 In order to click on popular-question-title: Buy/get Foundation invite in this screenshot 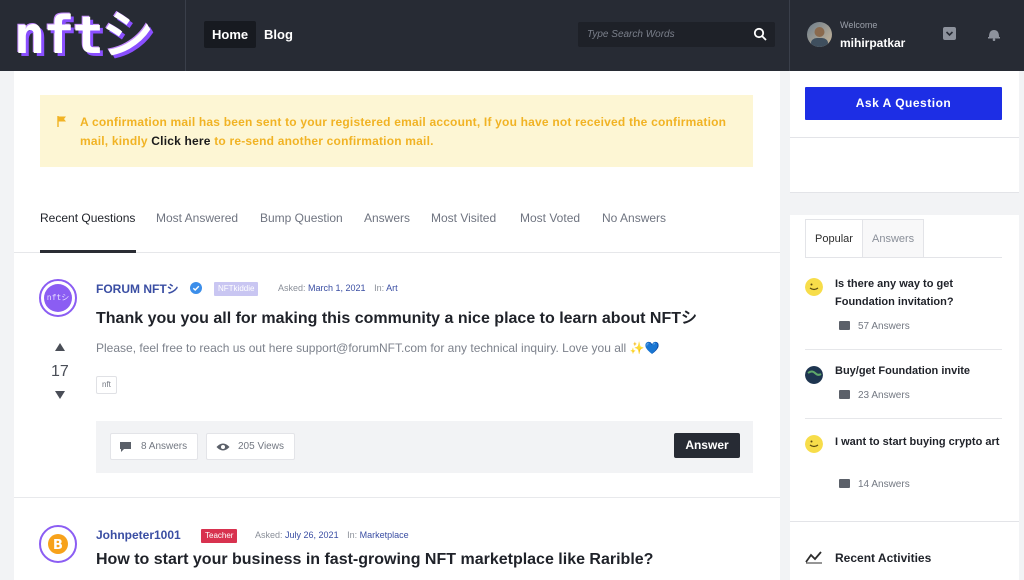, I will do `click(917, 371)`.